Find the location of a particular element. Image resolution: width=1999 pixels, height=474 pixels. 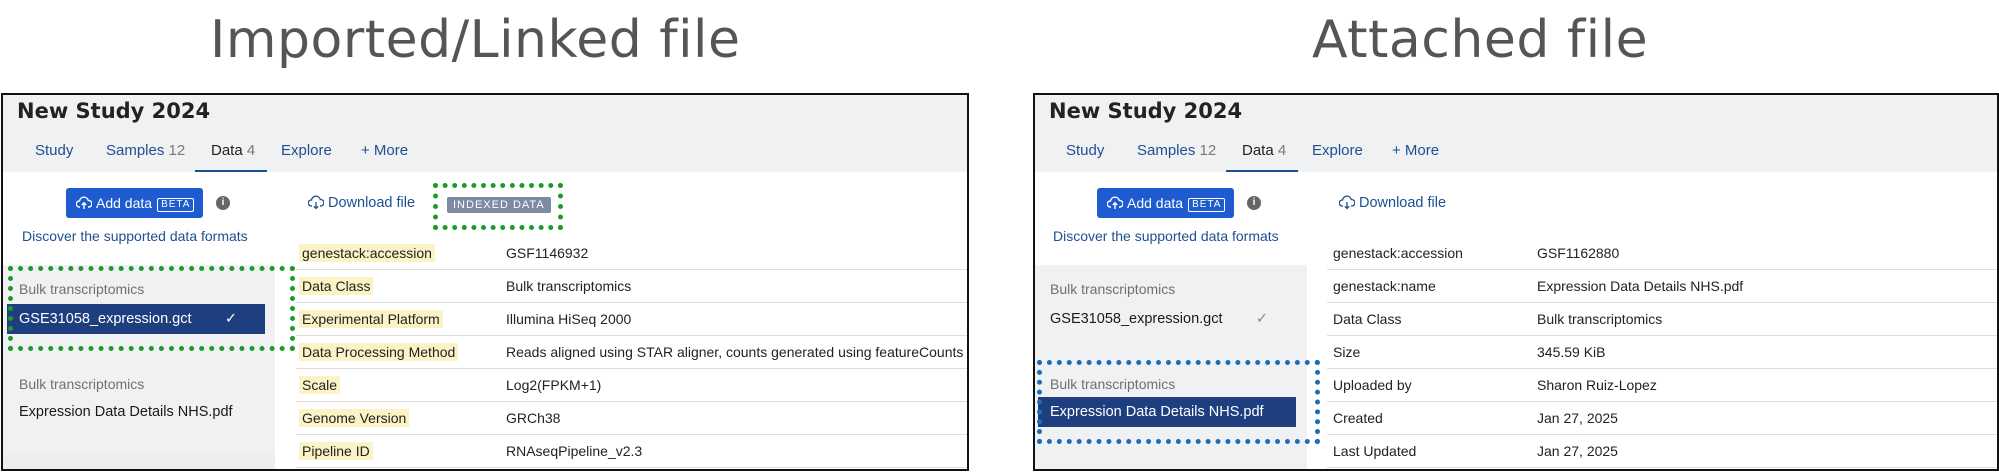

indexed-data-badge: INDEXED DATA is located at coordinates (499, 205).